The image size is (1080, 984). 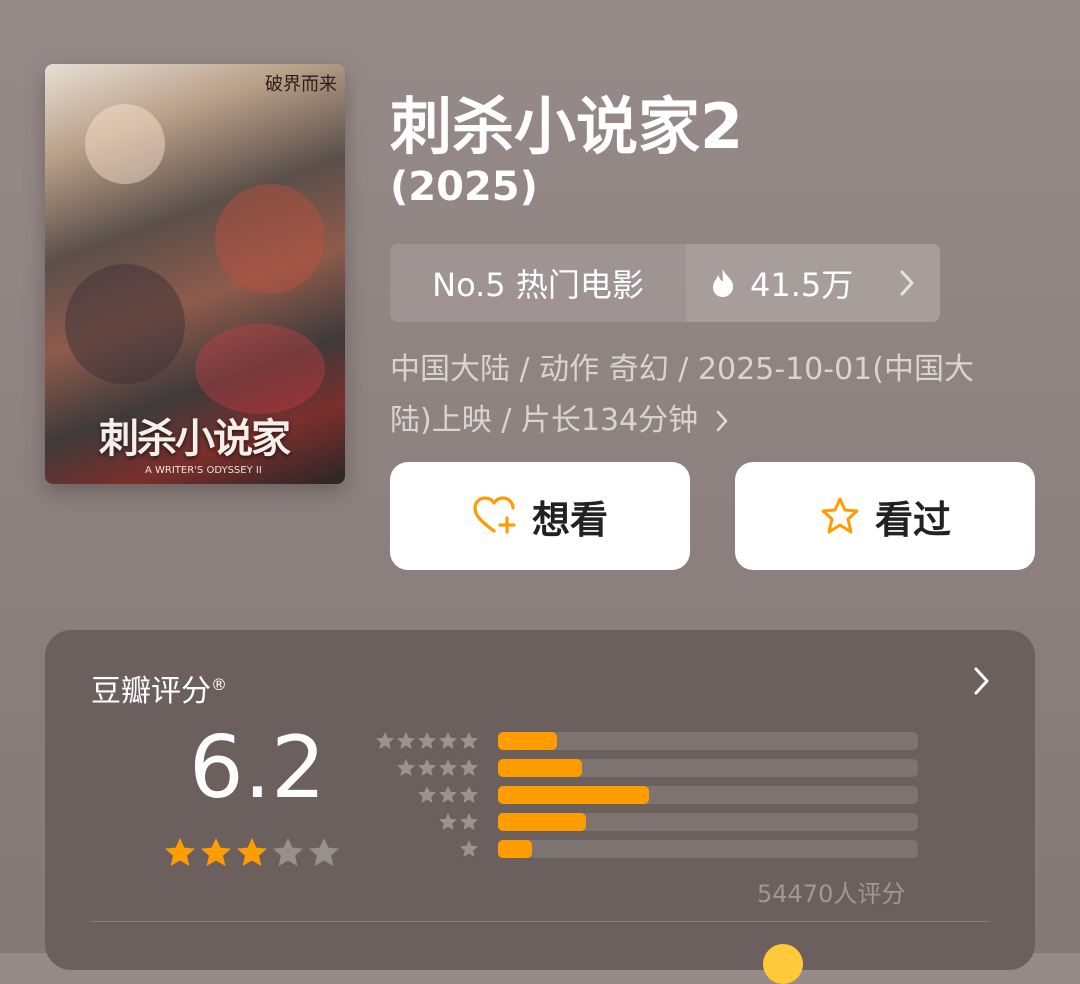 What do you see at coordinates (682, 369) in the screenshot?
I see `meta-line-1: 中国大陆 / 动作 奇幻 / 2025-10-01(中国大` at bounding box center [682, 369].